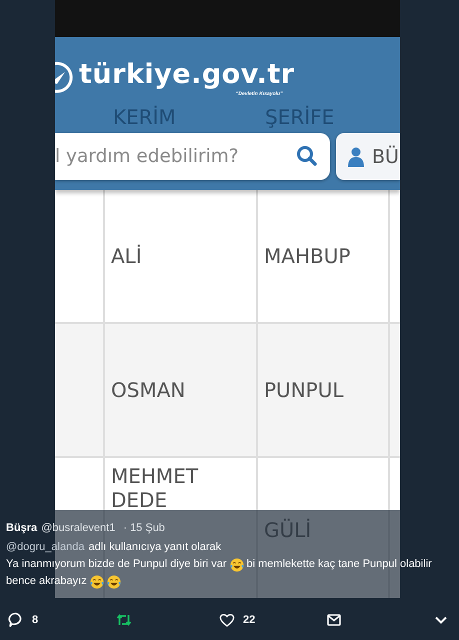 This screenshot has height=640, width=459. I want to click on table-cell-text: PUNPUL, so click(304, 390).